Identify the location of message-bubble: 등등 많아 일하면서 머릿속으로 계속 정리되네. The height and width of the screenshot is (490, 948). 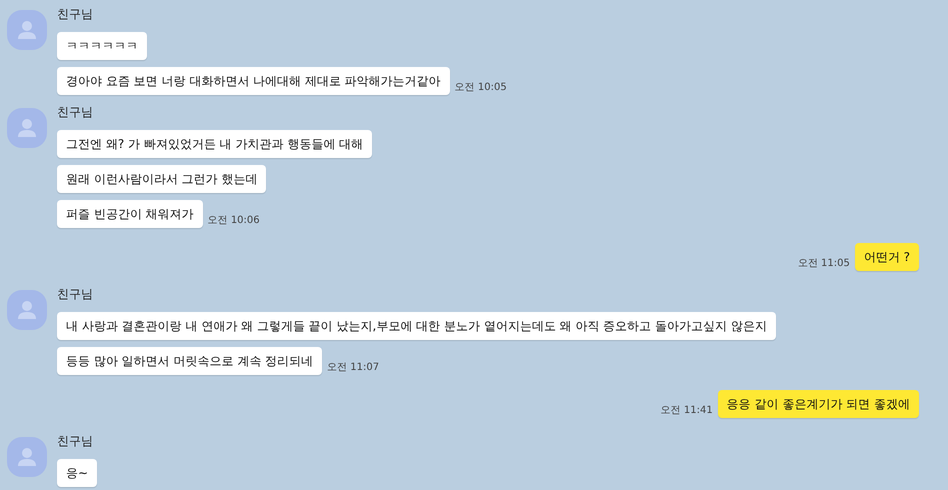
(189, 361).